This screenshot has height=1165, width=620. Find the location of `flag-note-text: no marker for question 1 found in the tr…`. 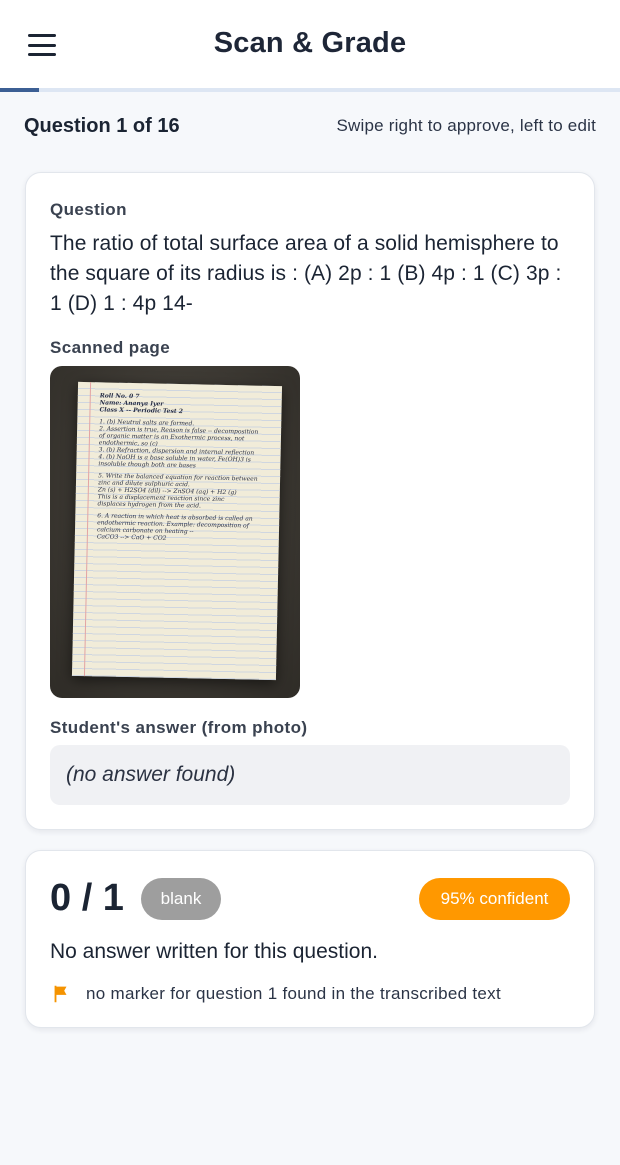

flag-note-text: no marker for question 1 found in the tr… is located at coordinates (293, 993).